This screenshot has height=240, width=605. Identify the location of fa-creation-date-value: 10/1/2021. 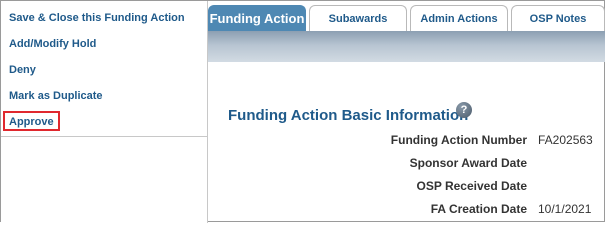
(565, 209).